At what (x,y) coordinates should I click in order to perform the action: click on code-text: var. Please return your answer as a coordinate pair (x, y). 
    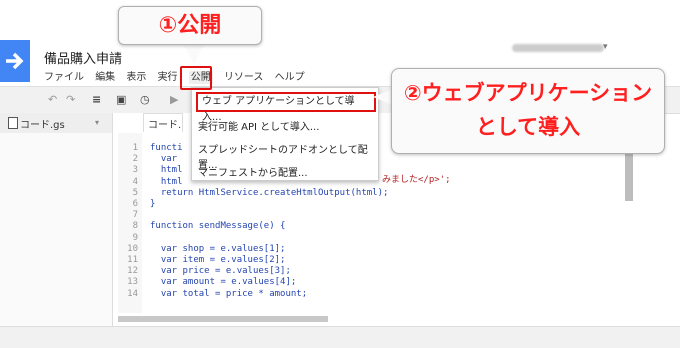
    Looking at the image, I should click on (164, 159).